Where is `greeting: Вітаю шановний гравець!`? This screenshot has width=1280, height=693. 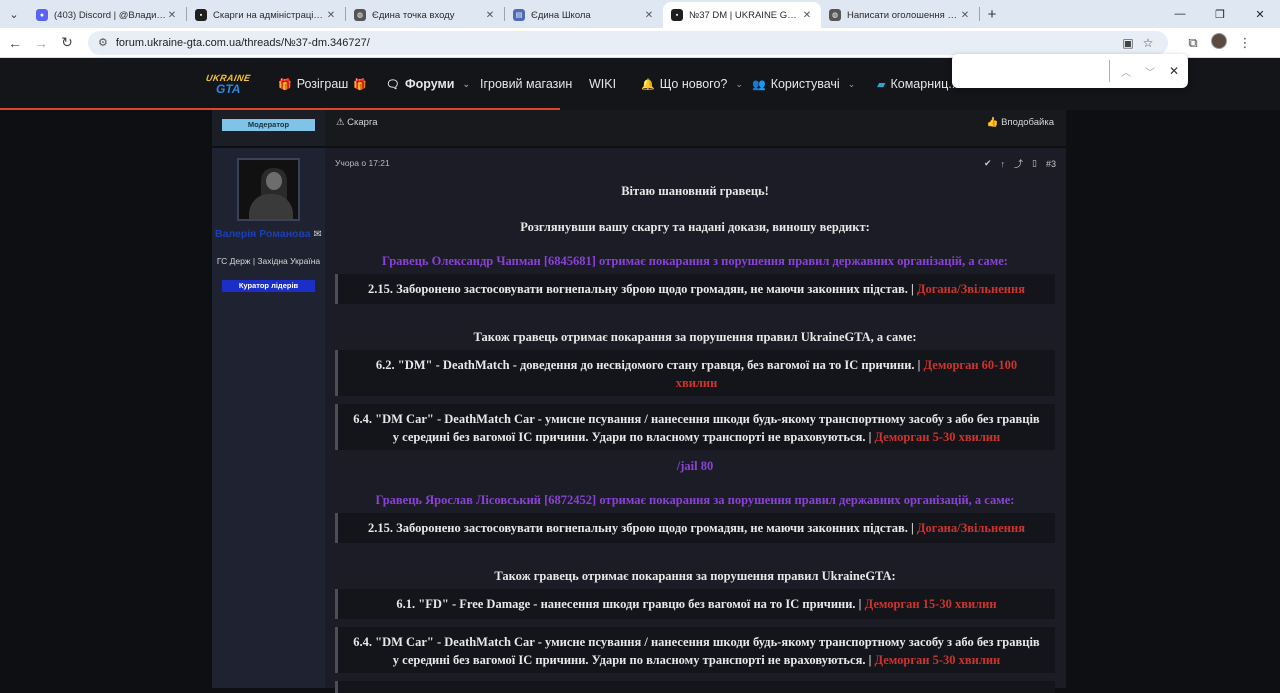
greeting: Вітаю шановний гравець! is located at coordinates (695, 191).